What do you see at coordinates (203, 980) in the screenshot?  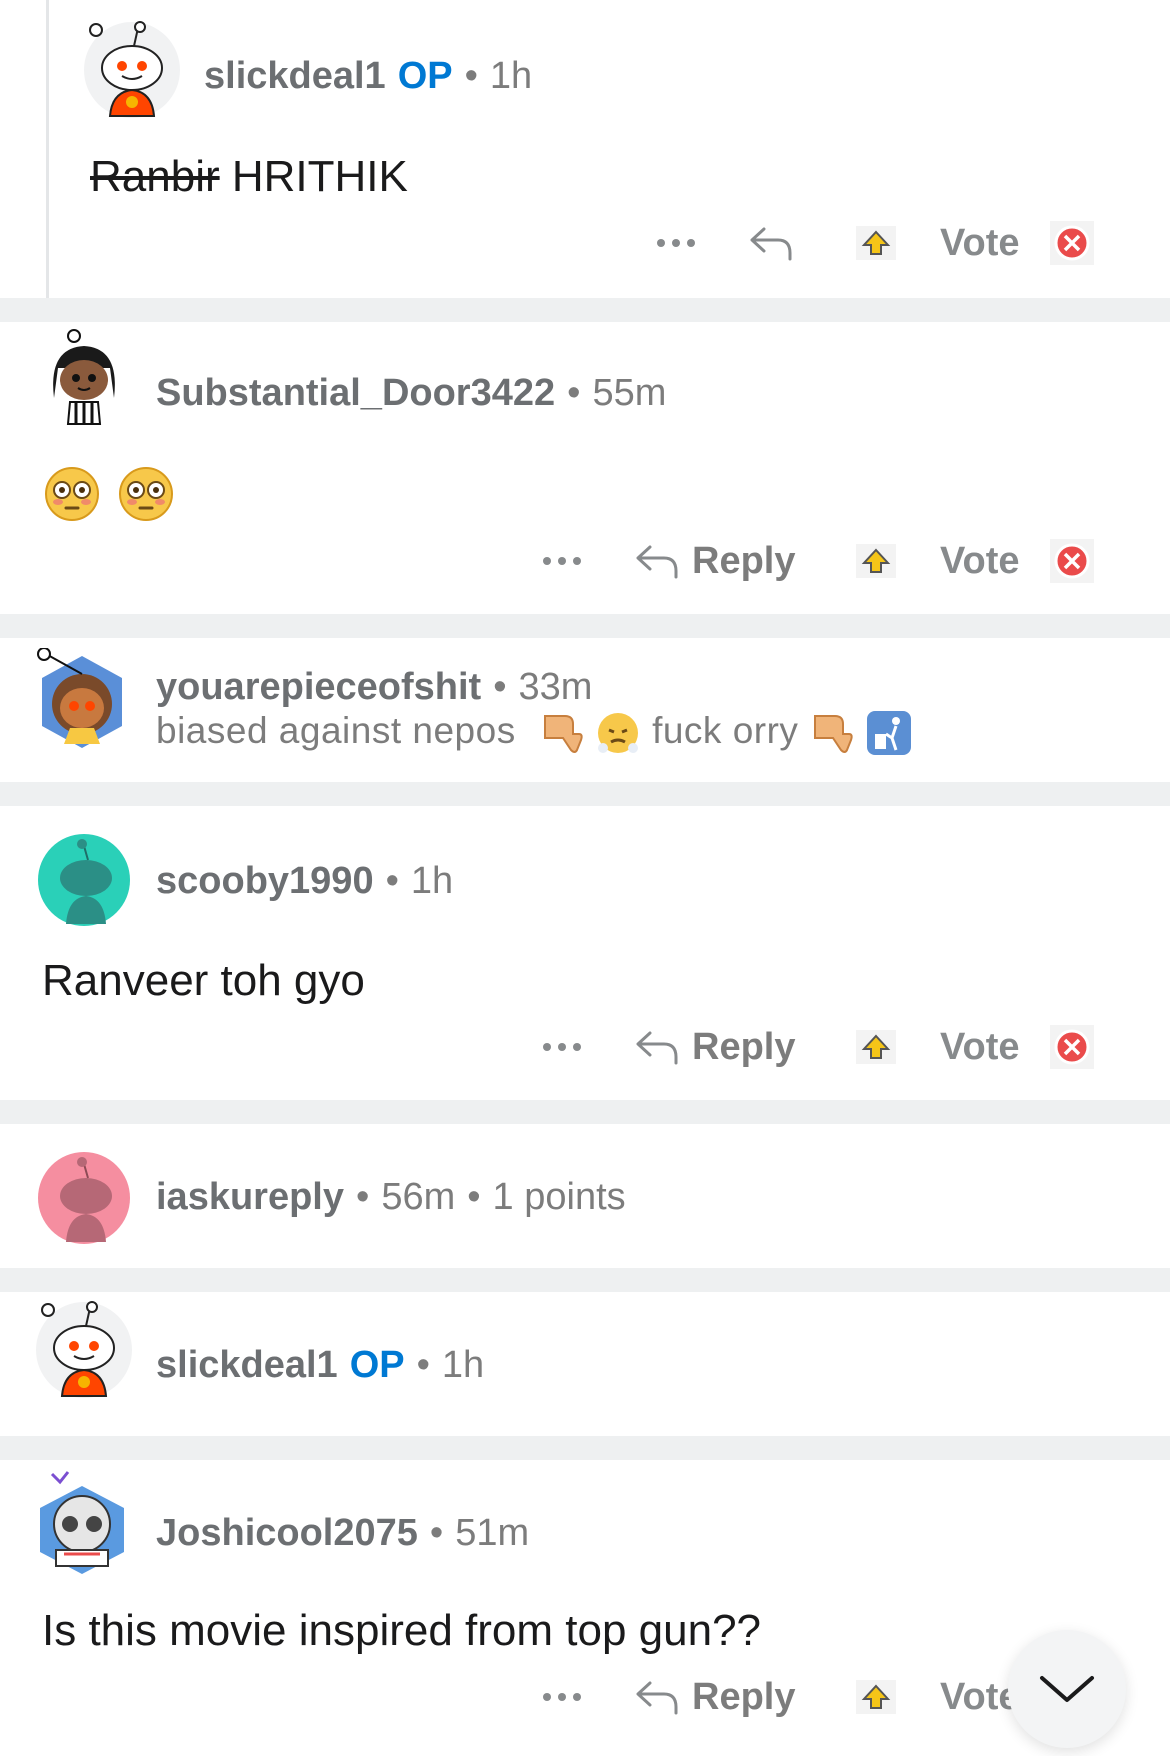 I see `comment-body: Ranveer toh gyo` at bounding box center [203, 980].